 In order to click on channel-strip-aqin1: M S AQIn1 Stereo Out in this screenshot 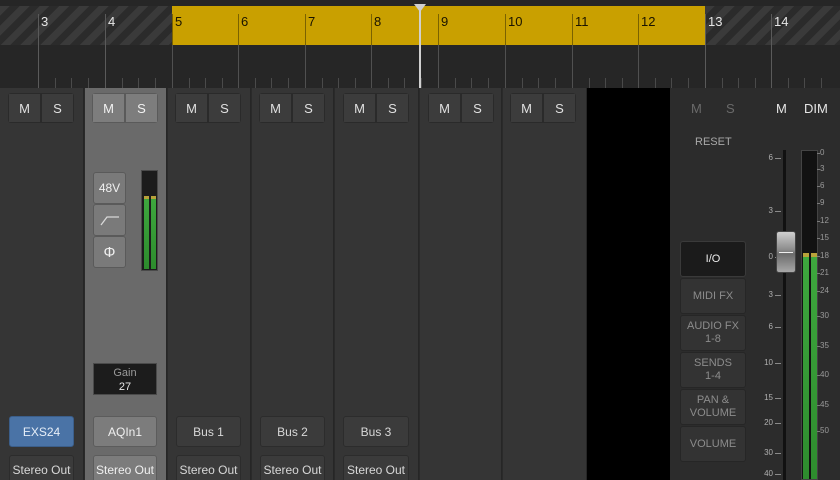, I will do `click(126, 284)`.